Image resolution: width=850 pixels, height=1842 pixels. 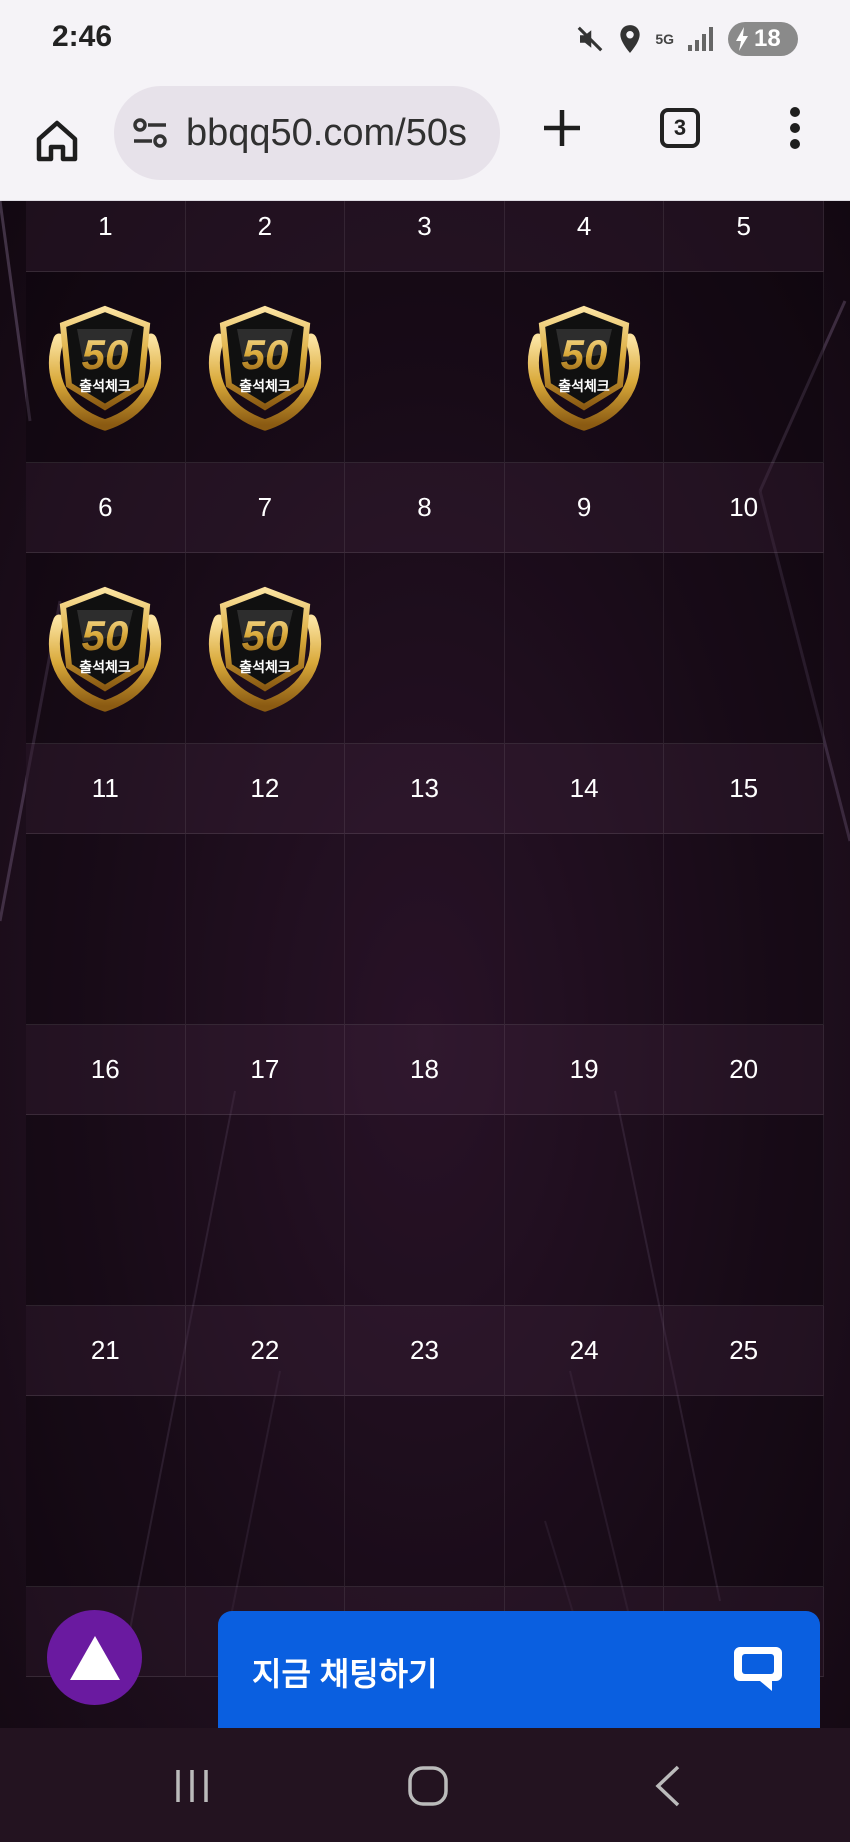 I want to click on stamp-row: 50 출석체크 50 출석체크, so click(x=425, y=648).